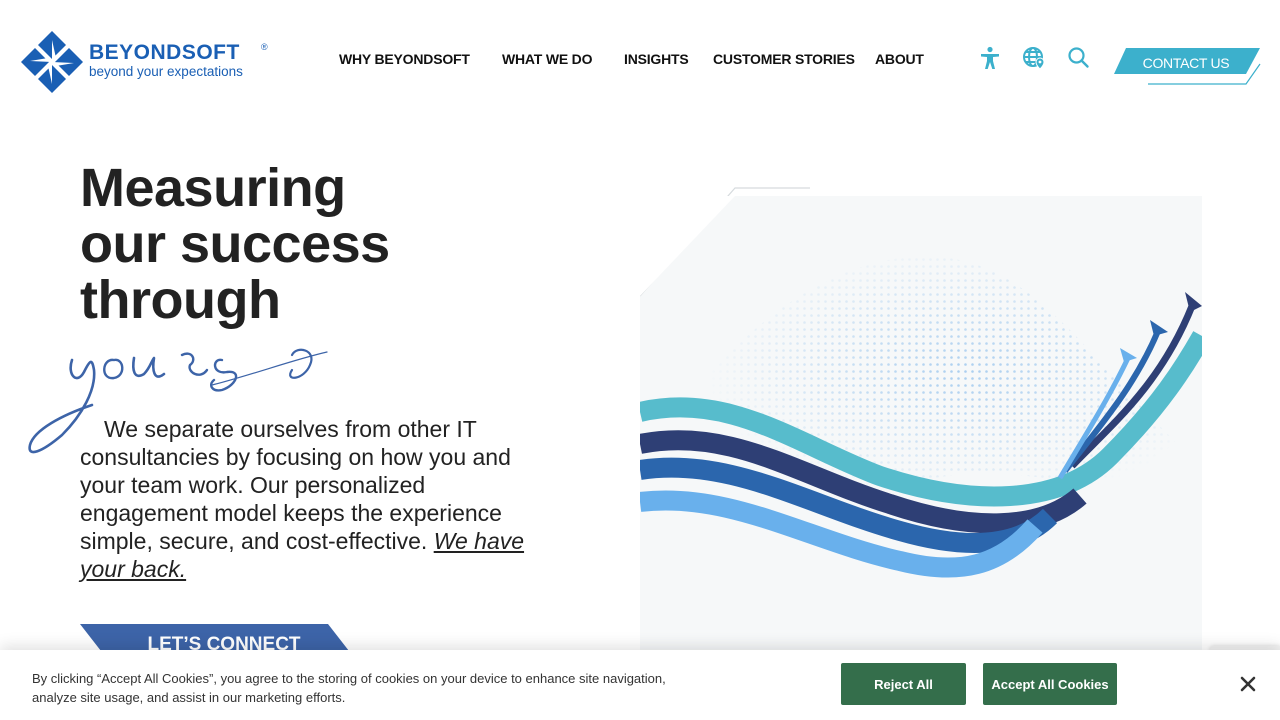 The width and height of the screenshot is (1280, 720). I want to click on headline-line-3: through, so click(180, 300).